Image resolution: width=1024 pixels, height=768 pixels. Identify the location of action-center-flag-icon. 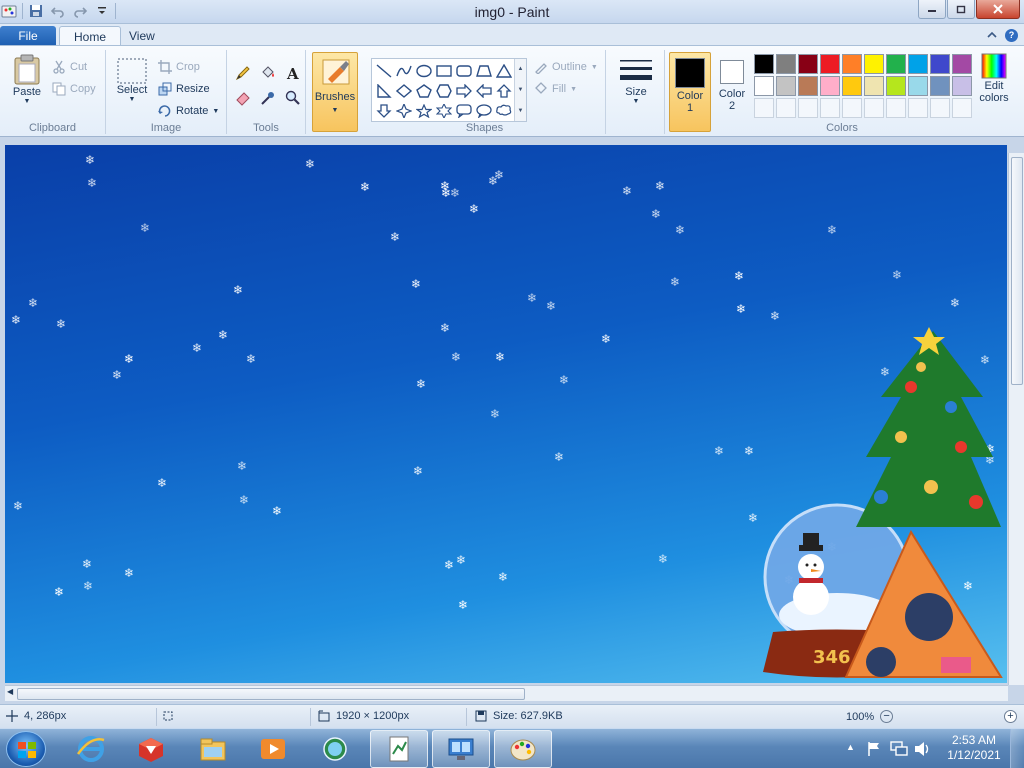
(874, 749).